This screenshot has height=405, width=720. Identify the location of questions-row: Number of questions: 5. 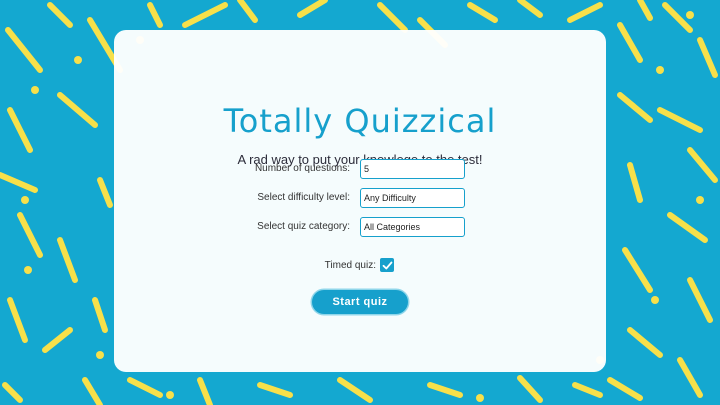
(360, 170).